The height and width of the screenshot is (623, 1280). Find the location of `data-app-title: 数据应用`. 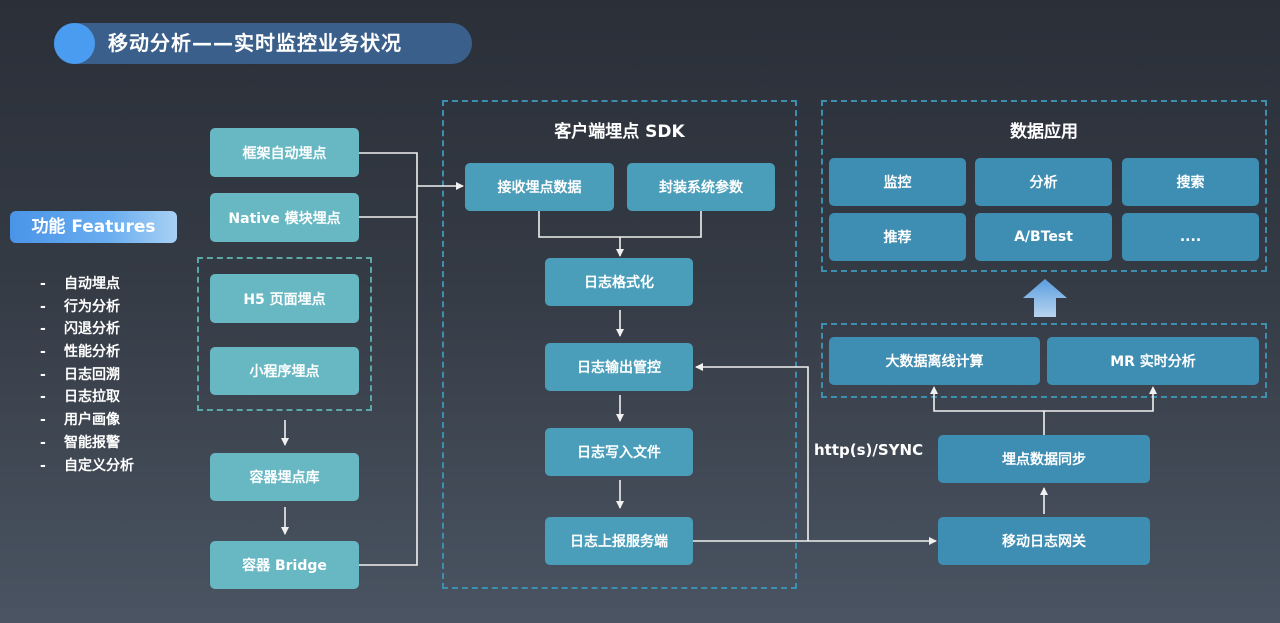

data-app-title: 数据应用 is located at coordinates (1044, 132).